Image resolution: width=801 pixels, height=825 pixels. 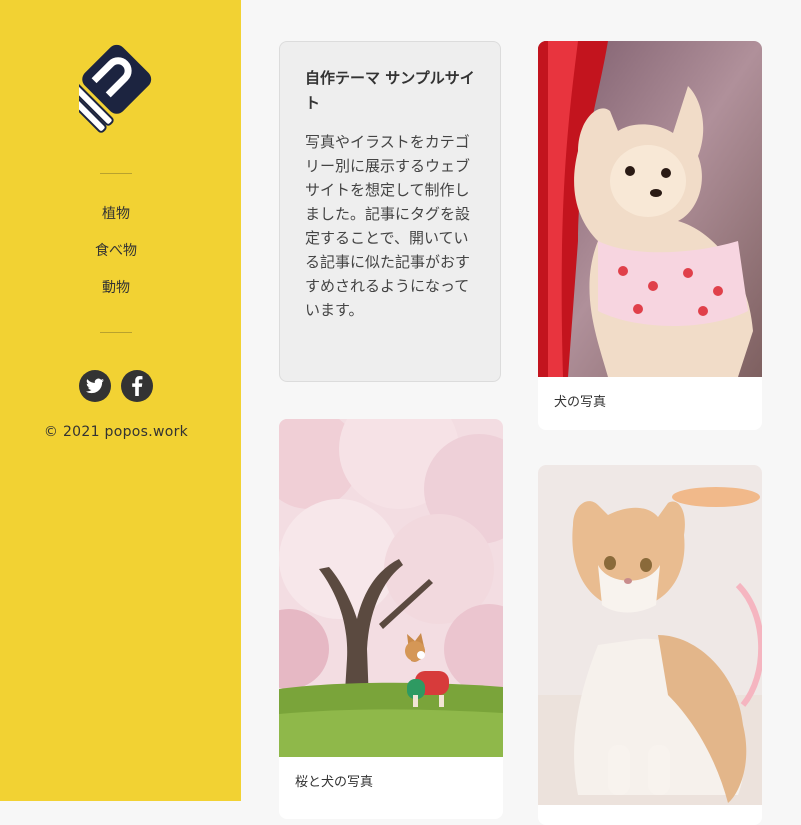 I want to click on social-links, so click(x=116, y=386).